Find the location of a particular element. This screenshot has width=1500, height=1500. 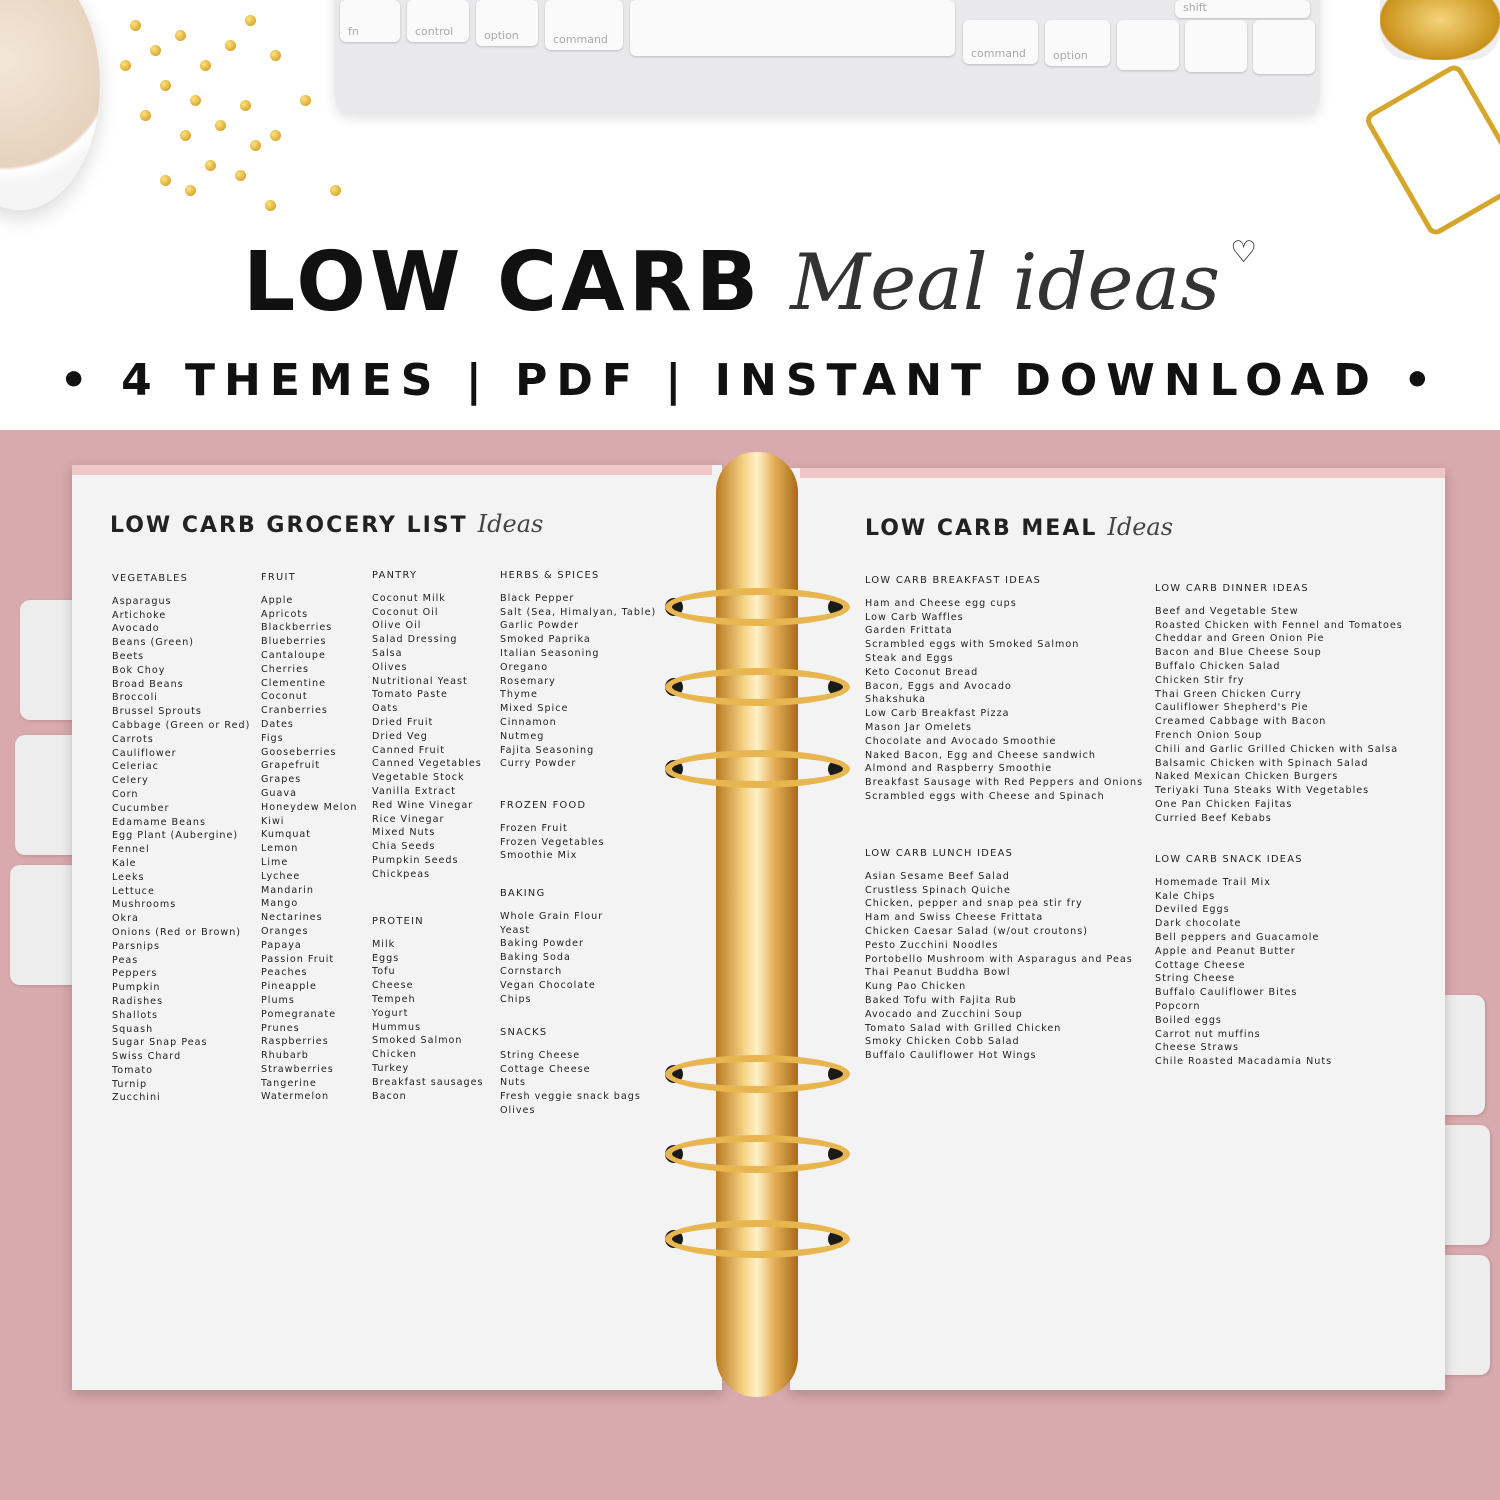

list-item: Kumquat is located at coordinates (286, 835).